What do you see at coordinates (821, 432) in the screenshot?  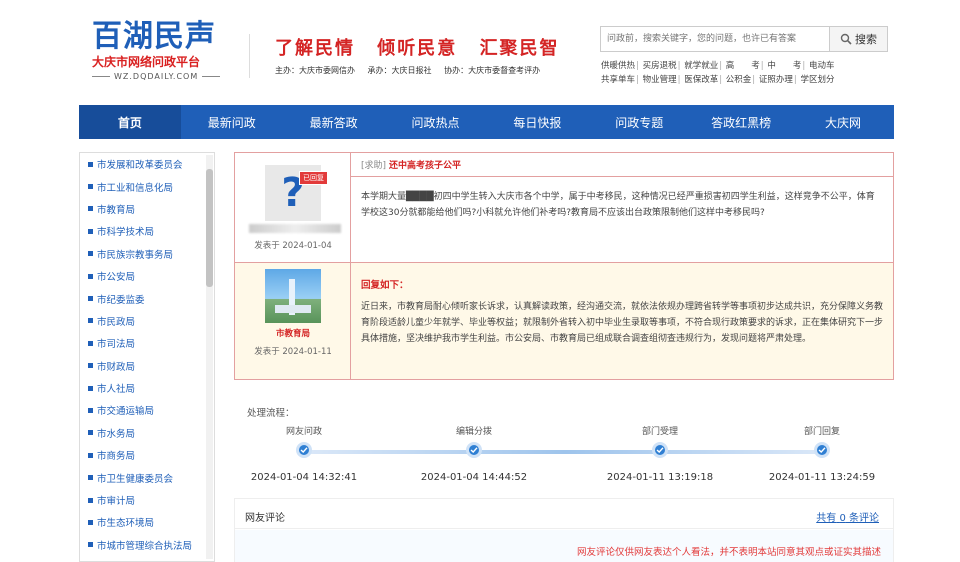 I see `process-step-label: 部门回复` at bounding box center [821, 432].